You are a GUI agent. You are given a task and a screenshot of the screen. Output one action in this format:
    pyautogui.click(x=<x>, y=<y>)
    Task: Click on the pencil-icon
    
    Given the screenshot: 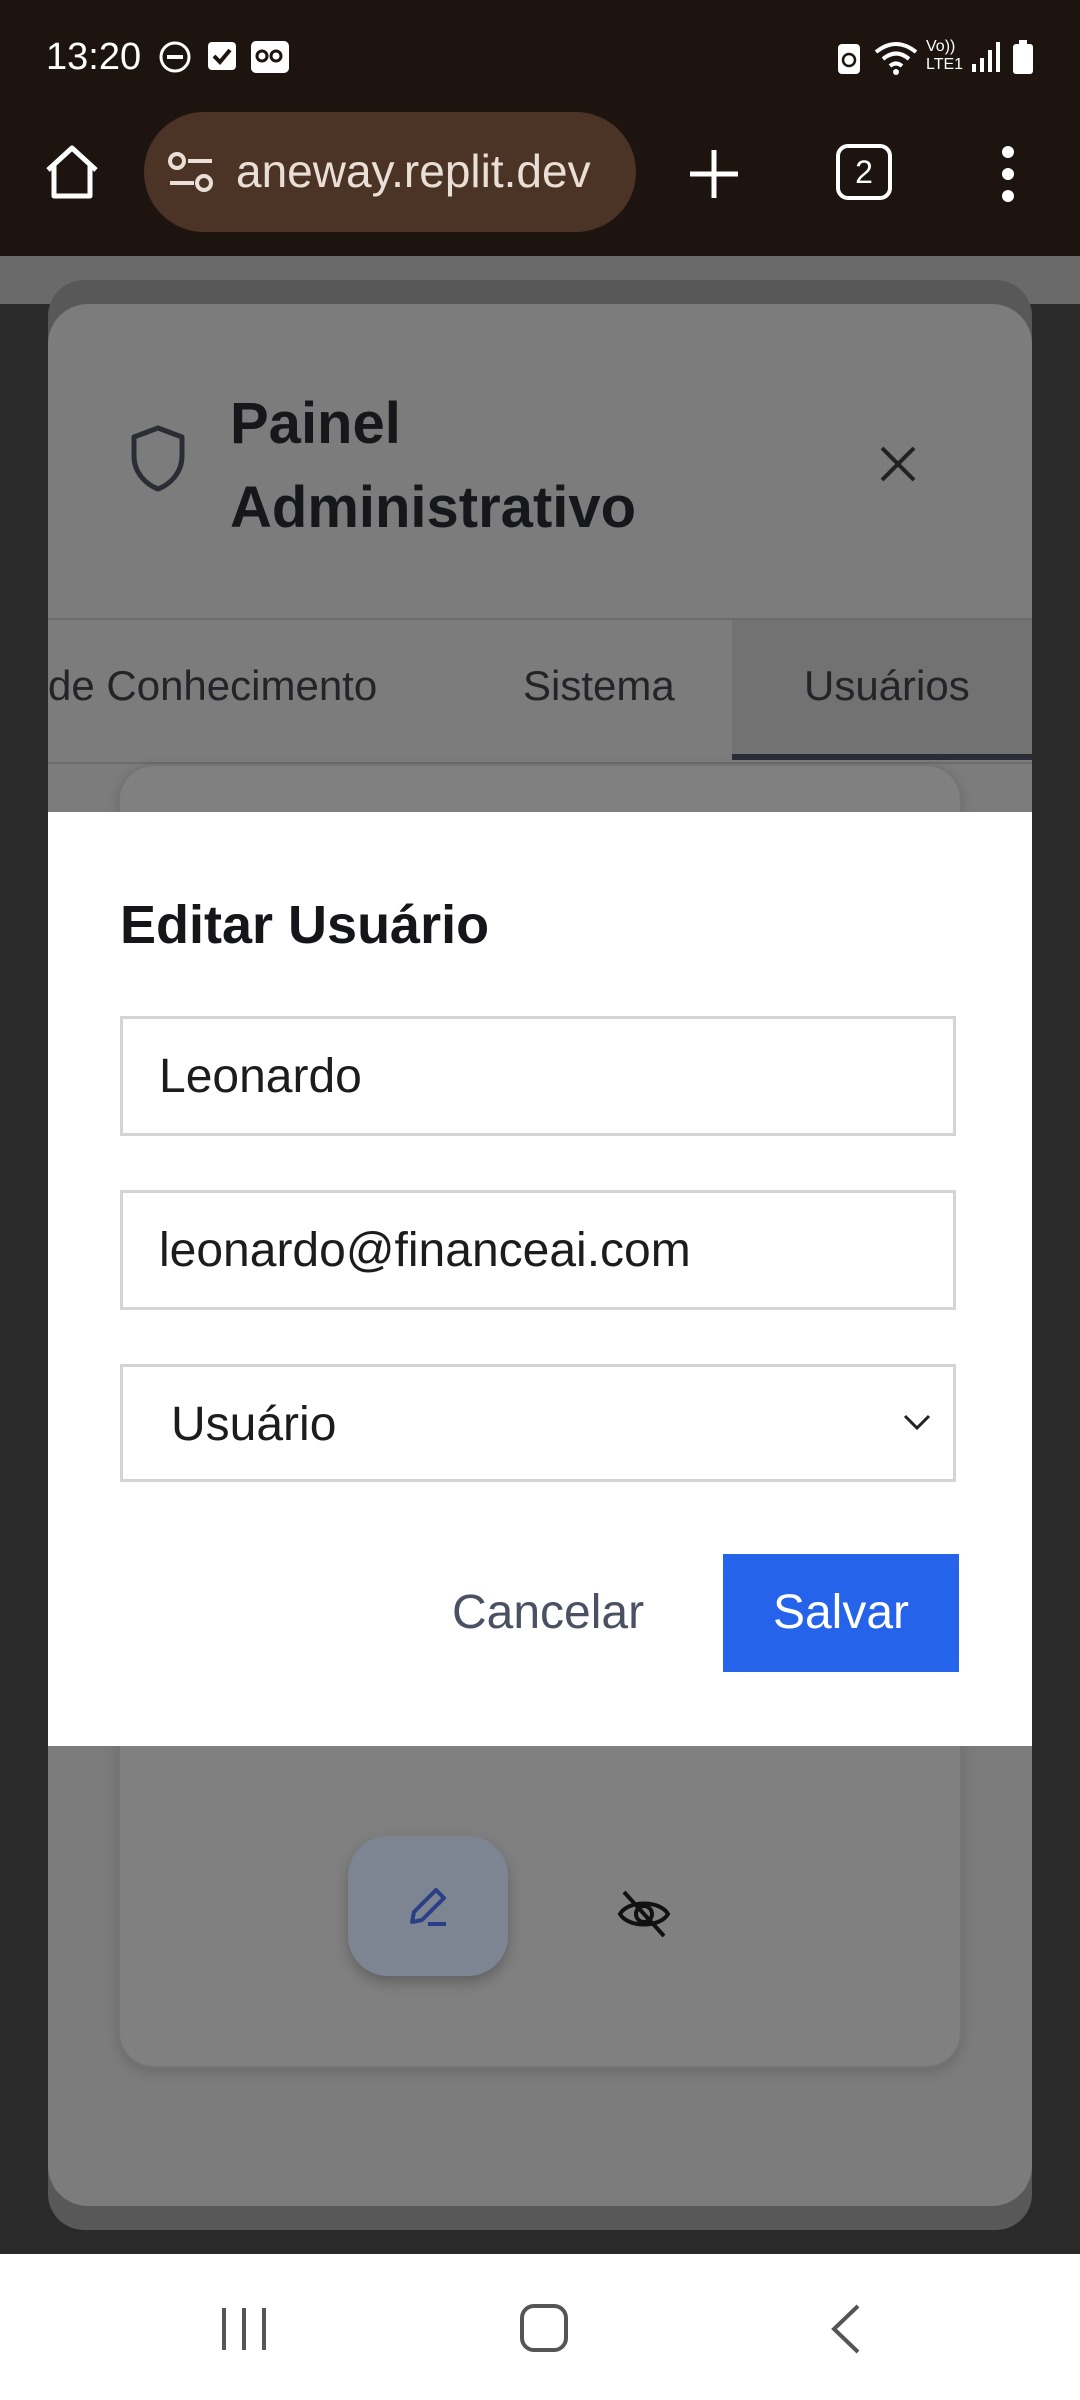 What is the action you would take?
    pyautogui.click(x=428, y=1907)
    